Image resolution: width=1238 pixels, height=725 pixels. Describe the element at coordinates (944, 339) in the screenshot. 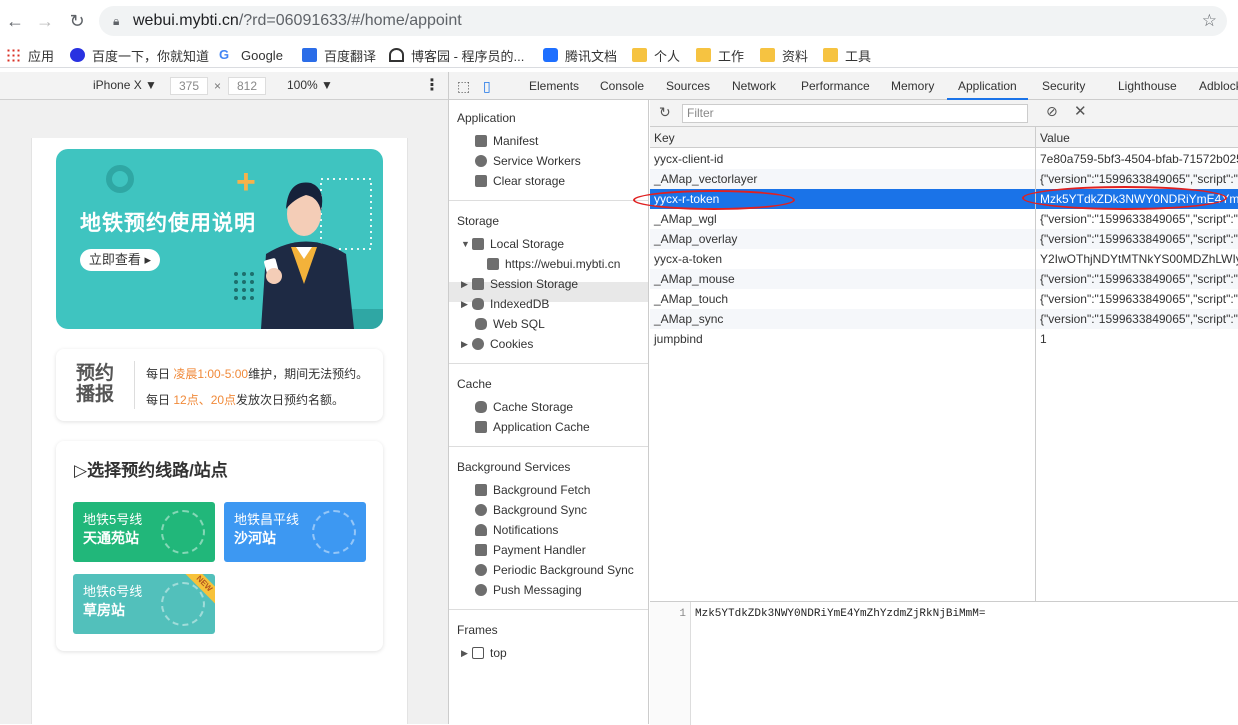

I see `table-row: jumpbind 1` at that location.